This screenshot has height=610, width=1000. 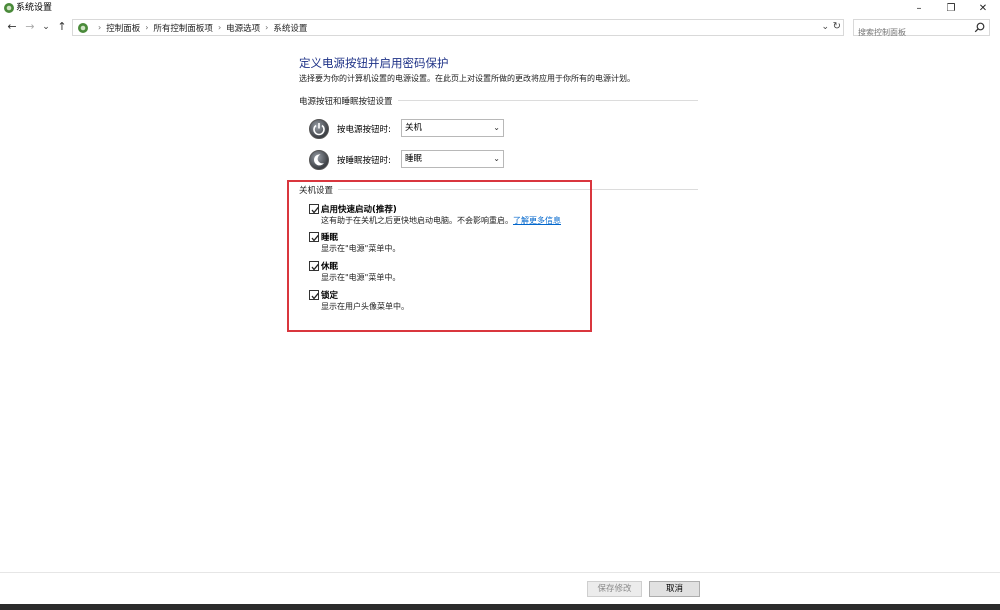 I want to click on hibernate-label: 休眠, so click(x=329, y=266).